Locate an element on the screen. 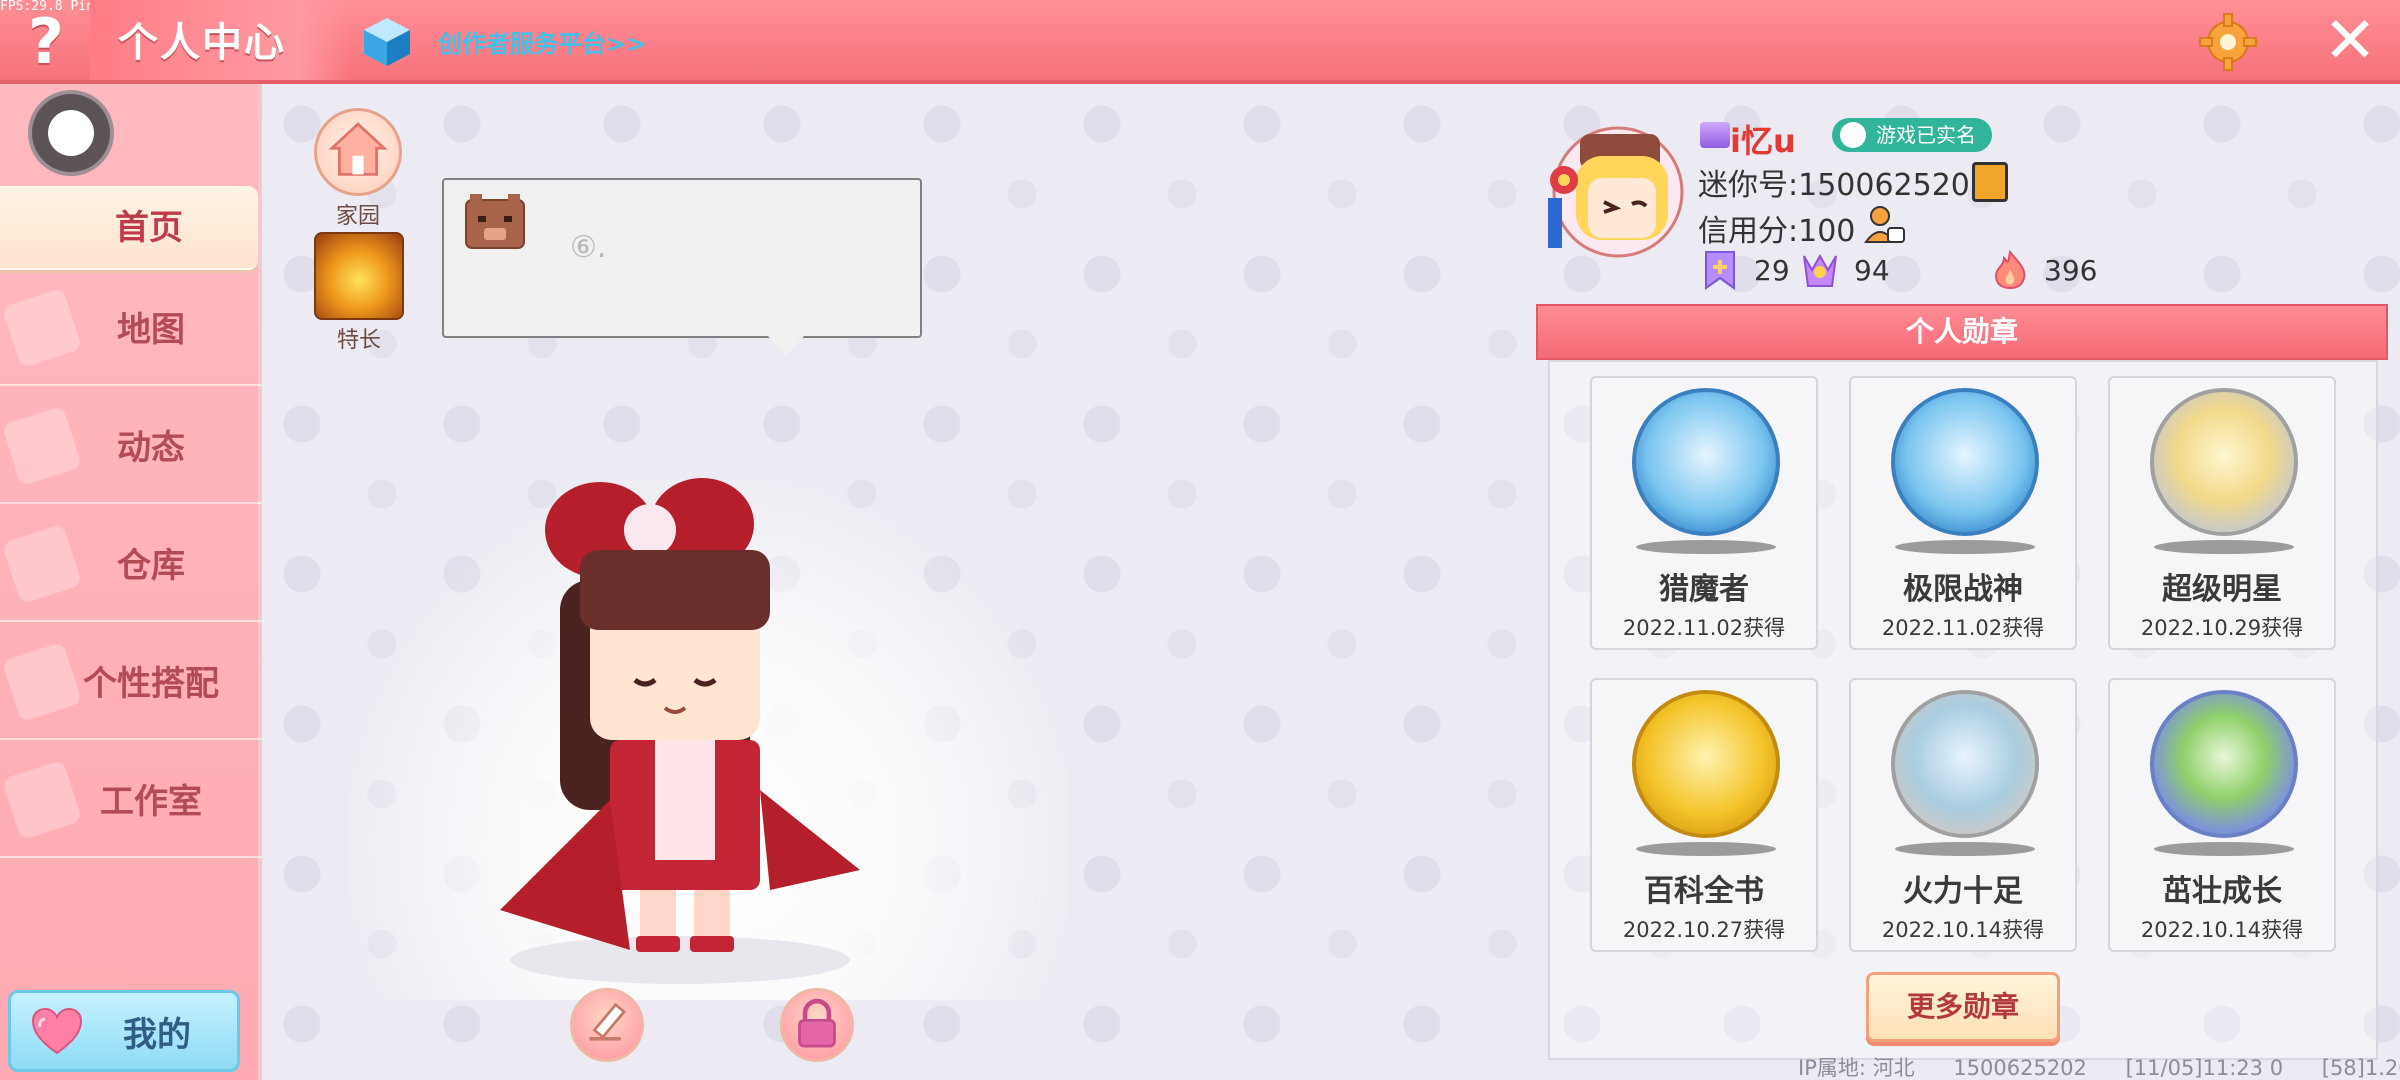 This screenshot has height=1080, width=2400. footer-version: [58]1.20.0 is located at coordinates (2360, 1068).